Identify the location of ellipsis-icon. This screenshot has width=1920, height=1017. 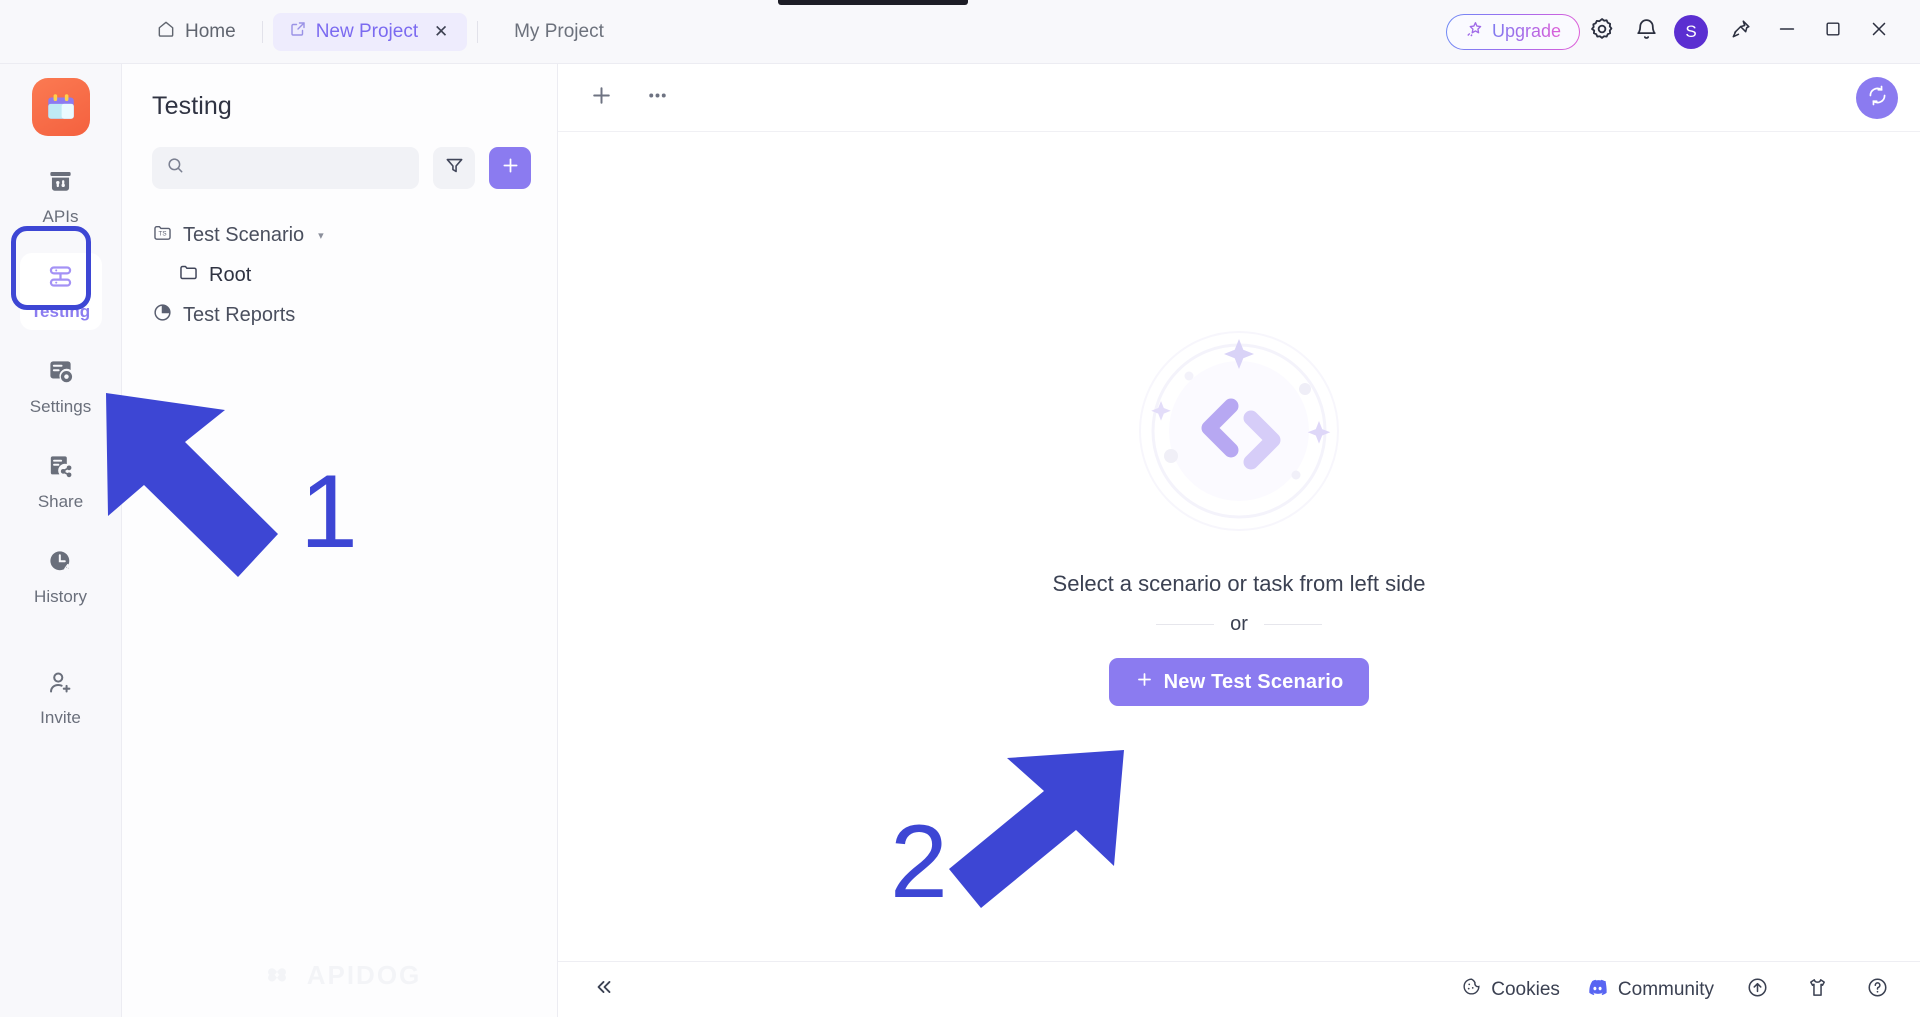
(657, 98).